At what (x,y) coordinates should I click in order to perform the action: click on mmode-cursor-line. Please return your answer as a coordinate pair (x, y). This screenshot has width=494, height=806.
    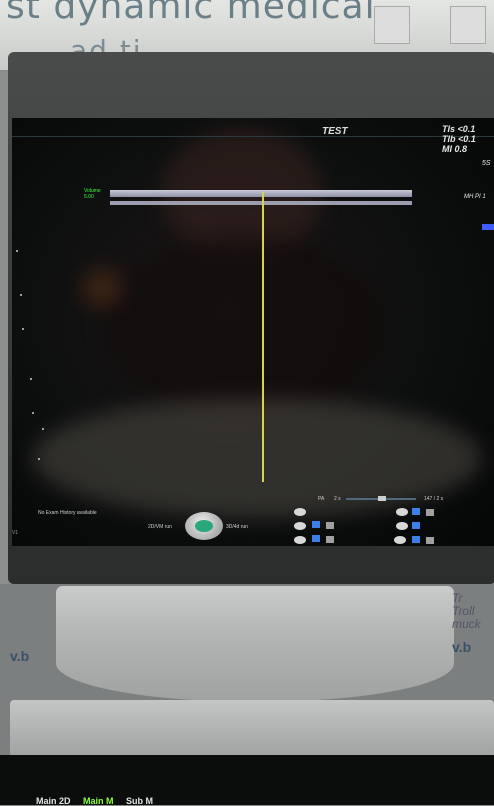
    Looking at the image, I should click on (263, 337).